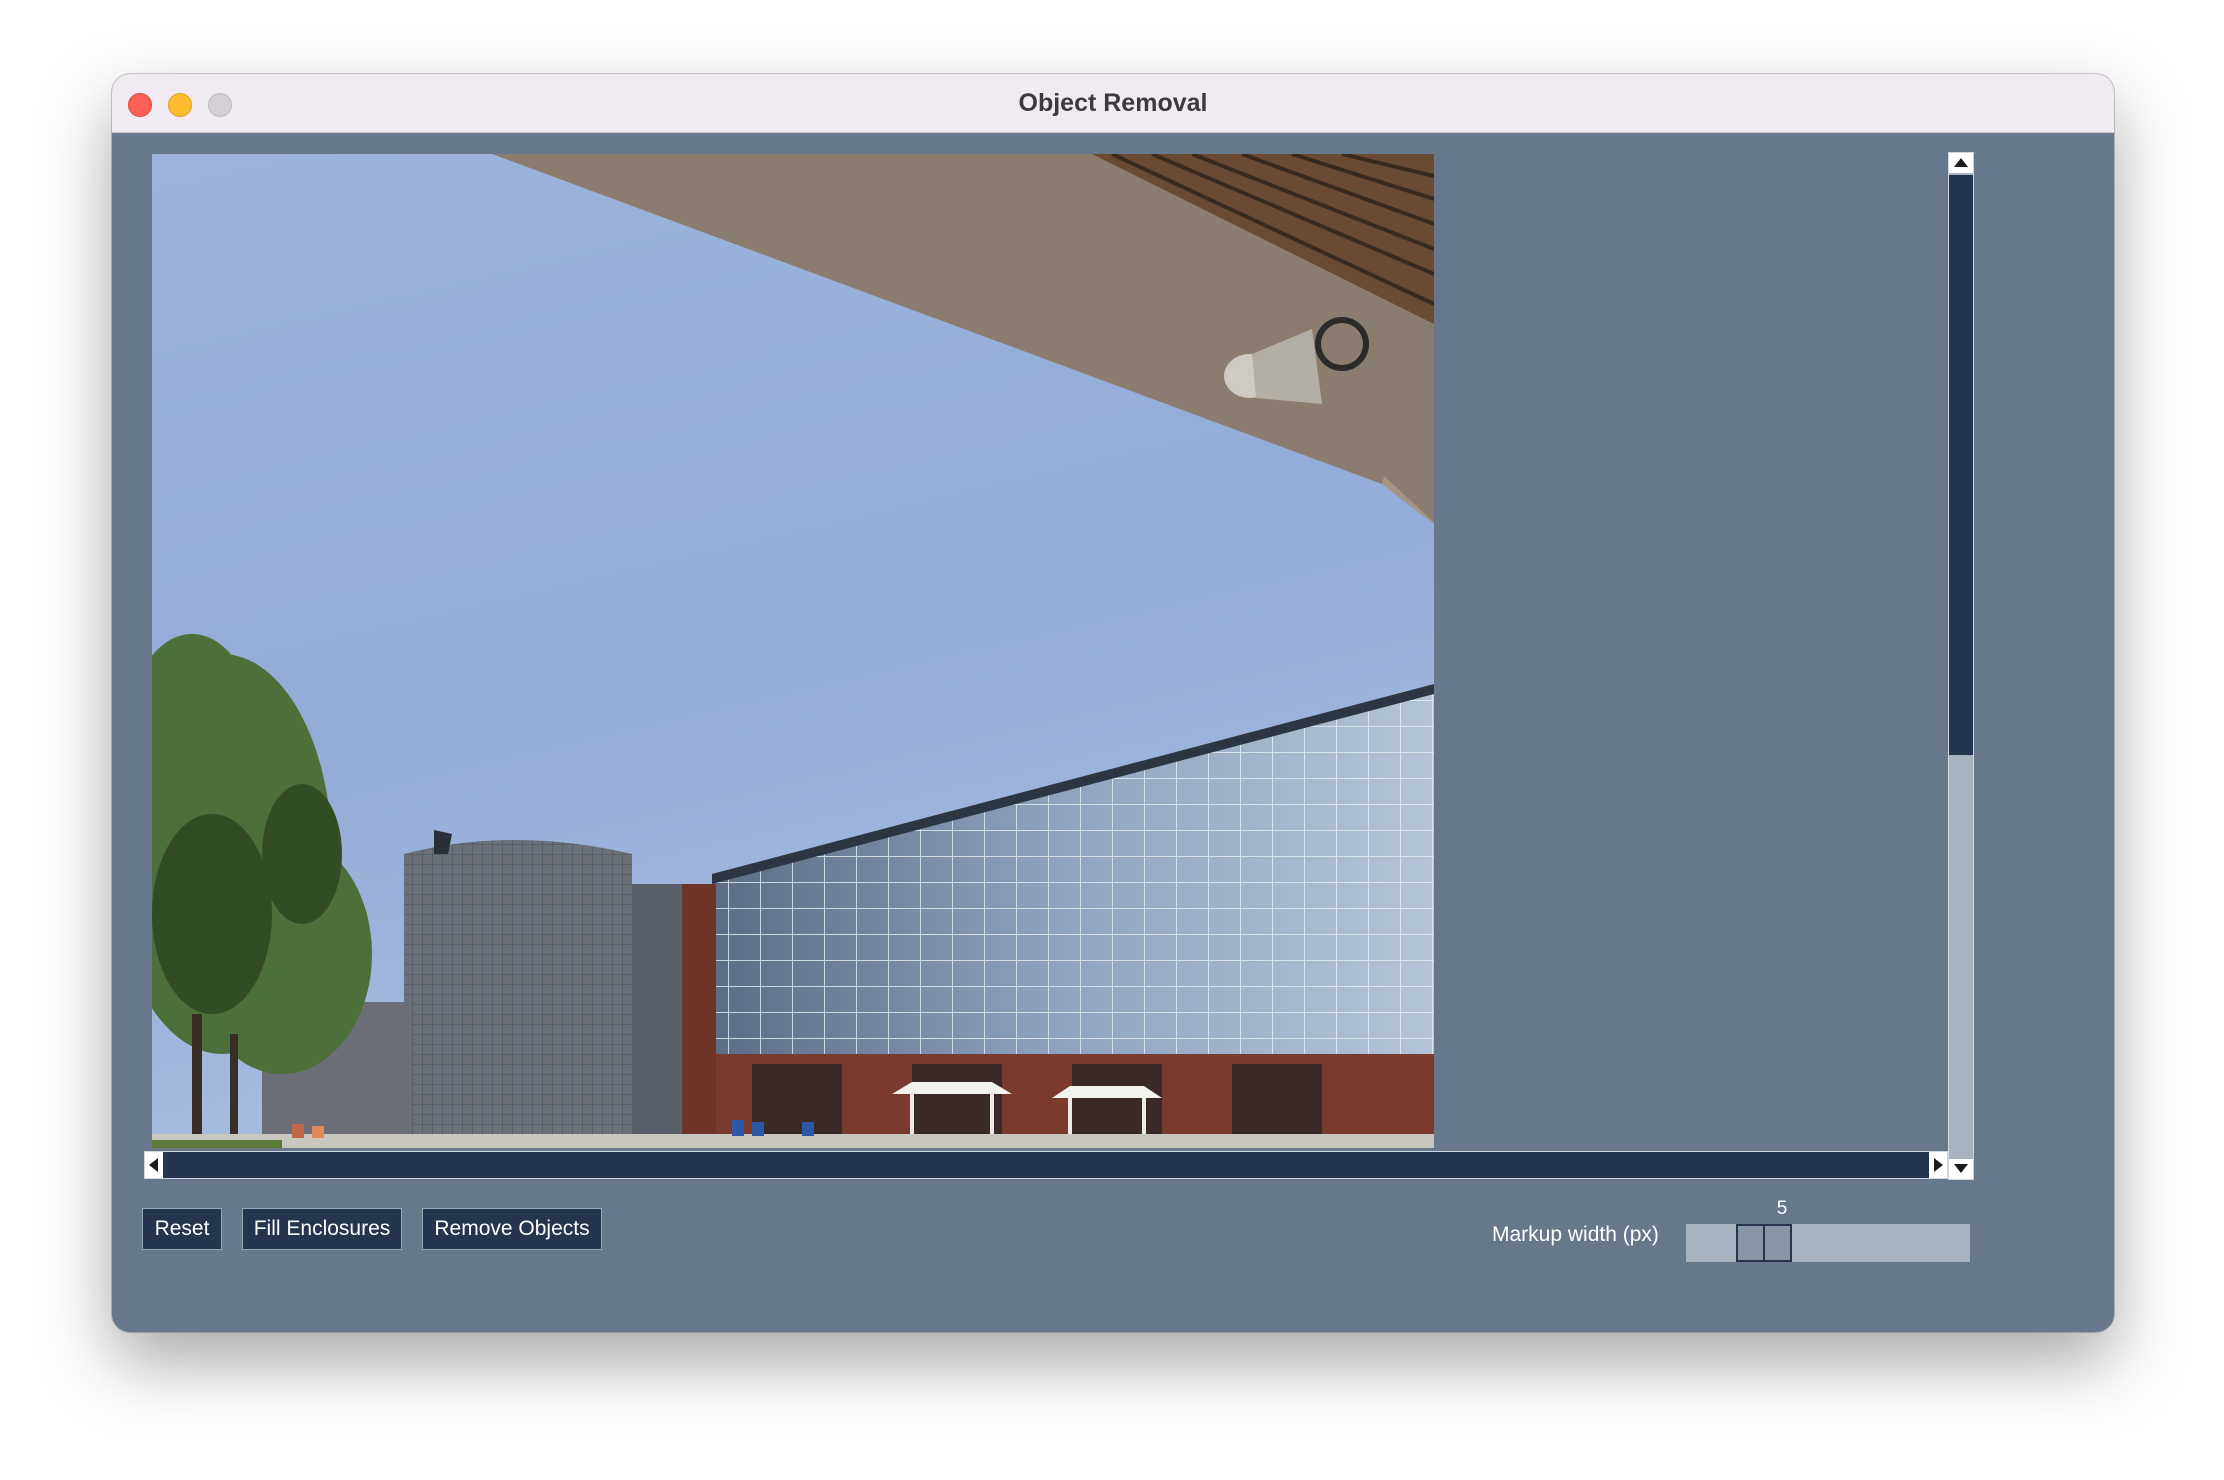 The height and width of the screenshot is (1480, 2224). I want to click on scroll-up-arrow-icon, so click(1961, 163).